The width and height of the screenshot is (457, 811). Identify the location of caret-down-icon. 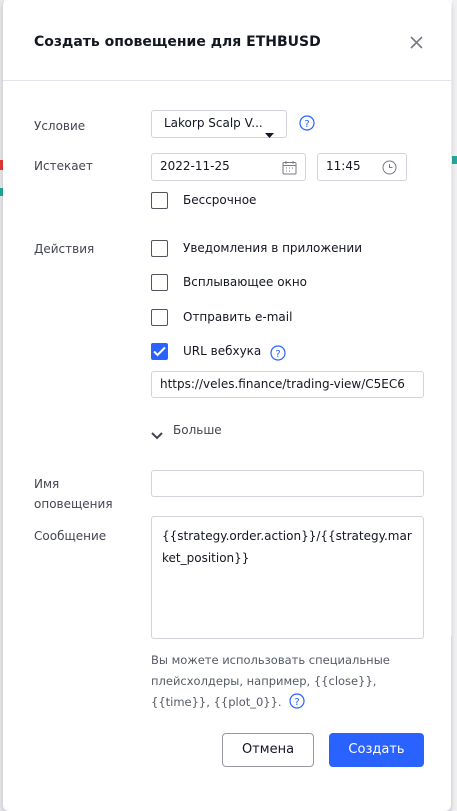
(269, 132).